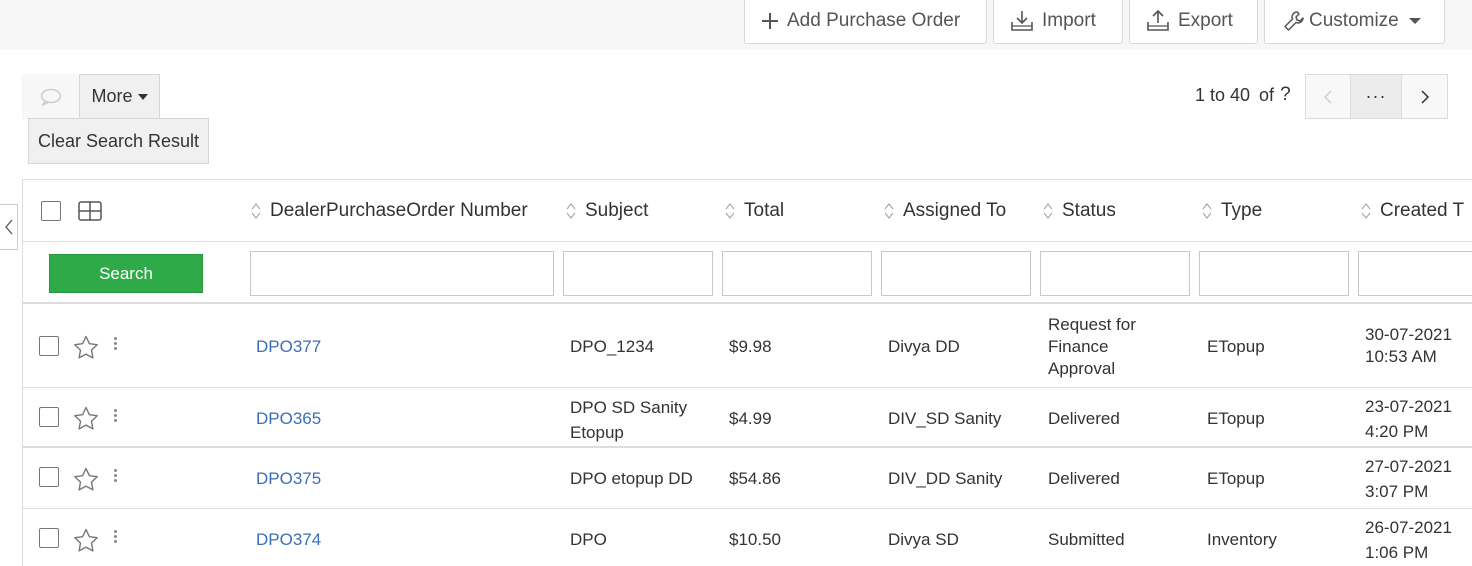 This screenshot has width=1472, height=566. I want to click on type-cell: Inventory, so click(1242, 539).